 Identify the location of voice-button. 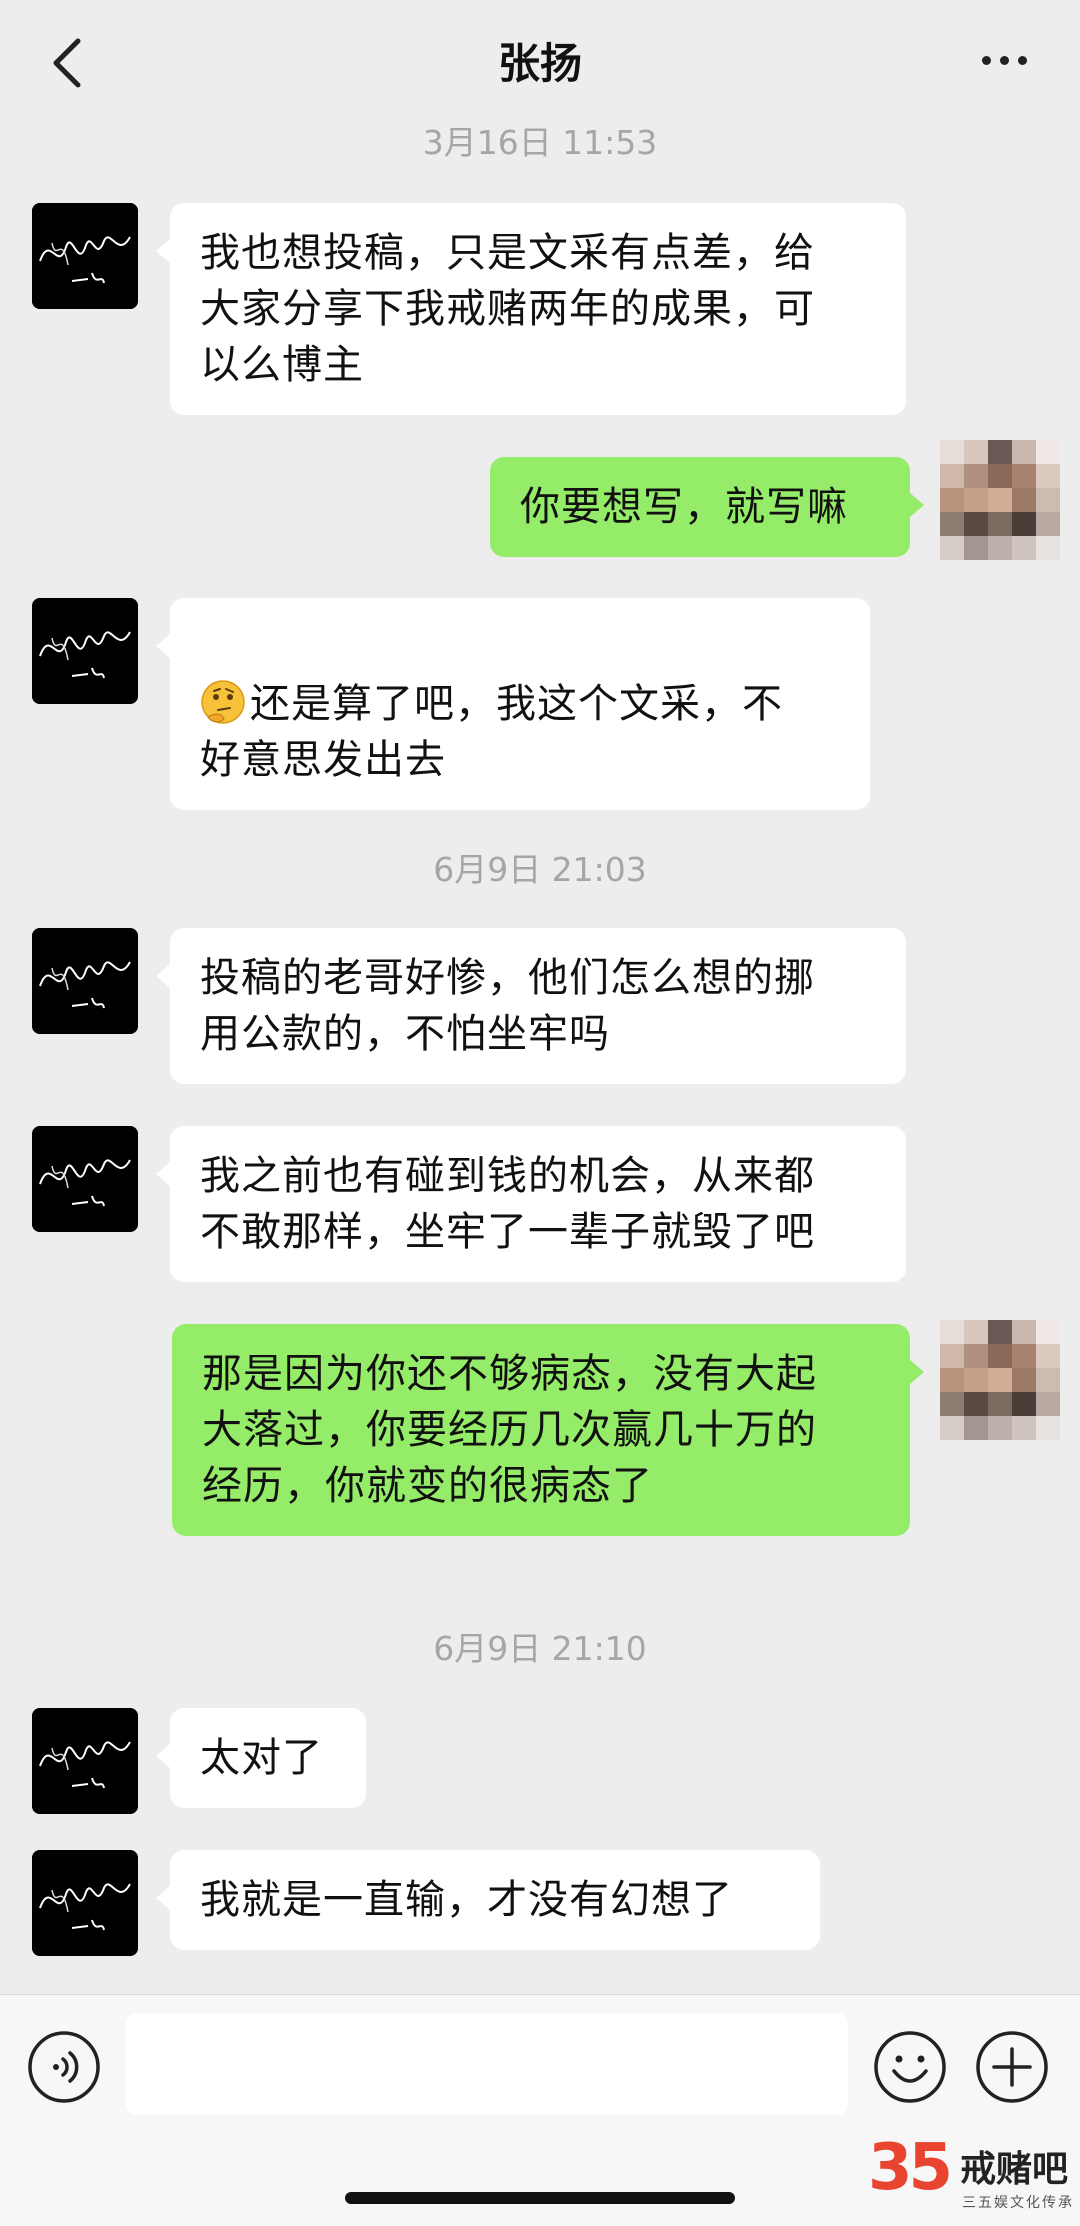
(64, 2067).